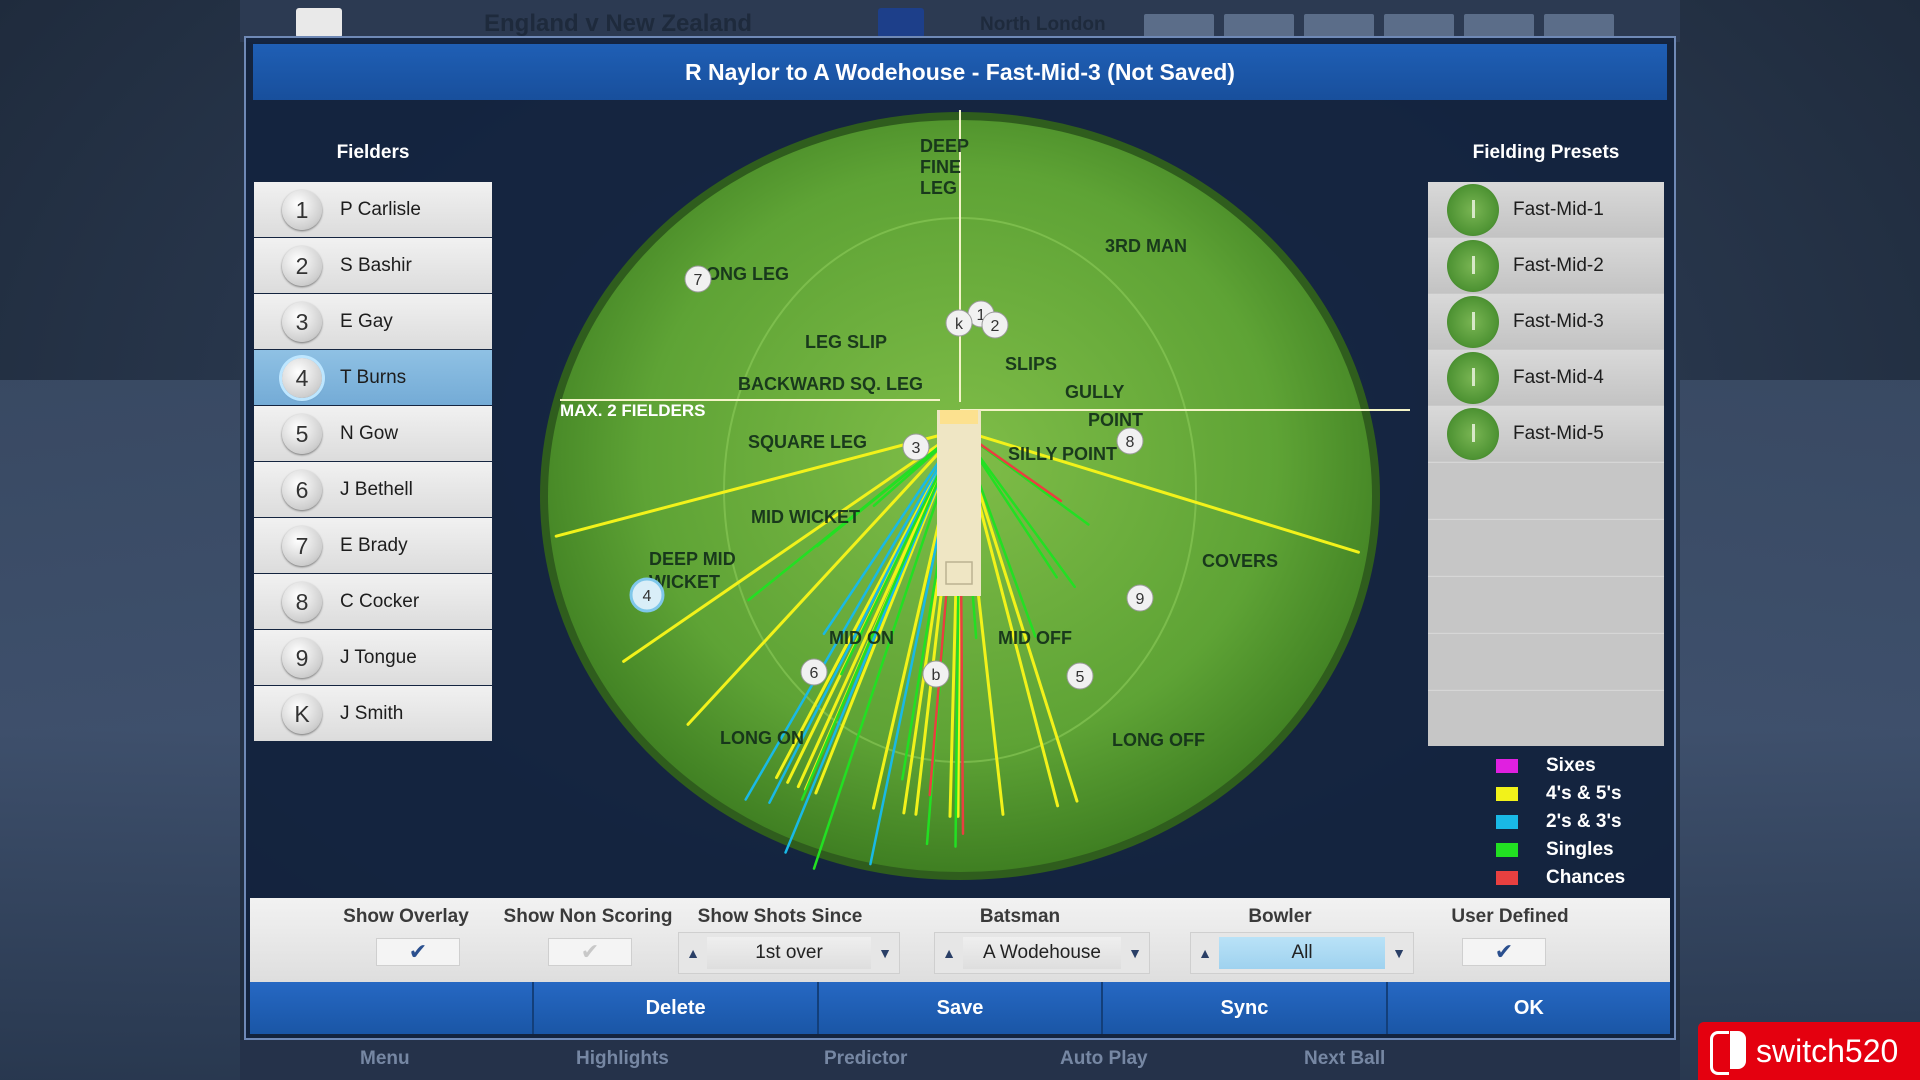 The image size is (1920, 1080). What do you see at coordinates (1104, 1059) in the screenshot?
I see `nav-auto-play: Auto Play` at bounding box center [1104, 1059].